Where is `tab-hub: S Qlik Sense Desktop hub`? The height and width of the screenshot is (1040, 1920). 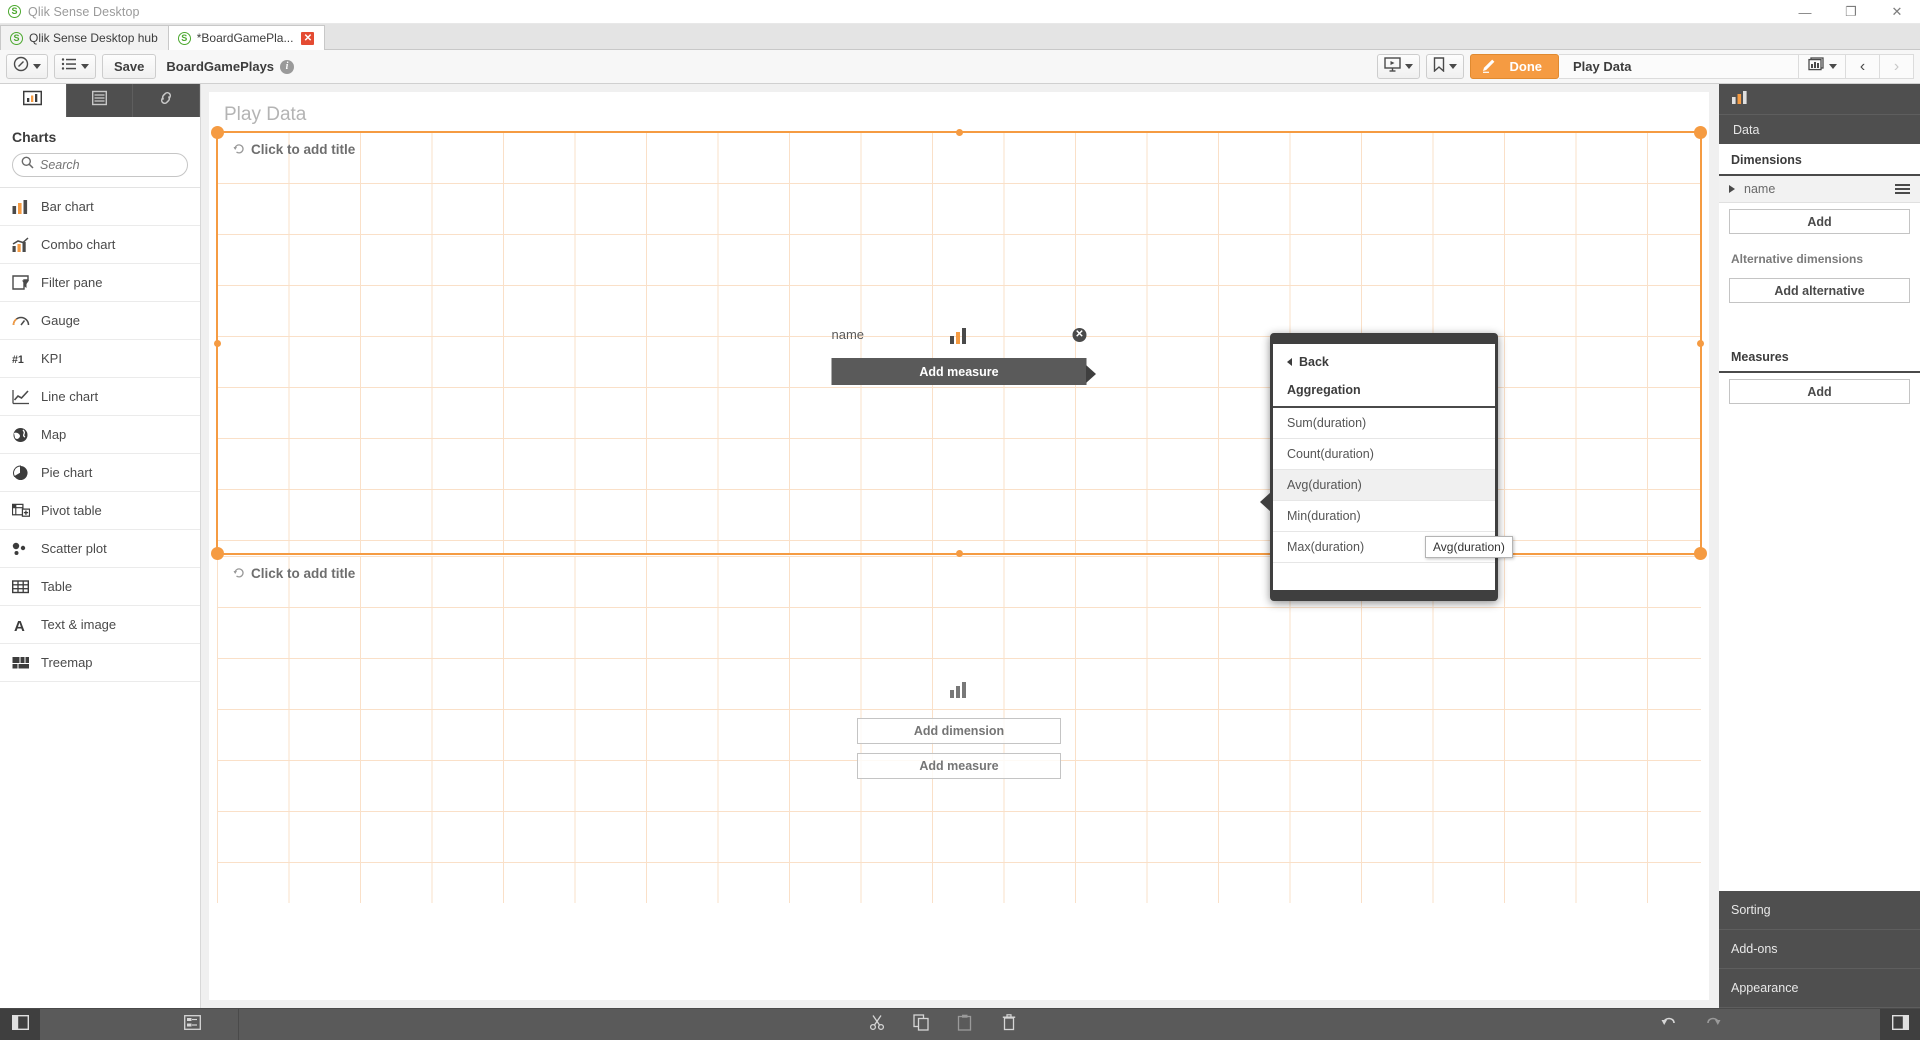
tab-hub: S Qlik Sense Desktop hub is located at coordinates (84, 37).